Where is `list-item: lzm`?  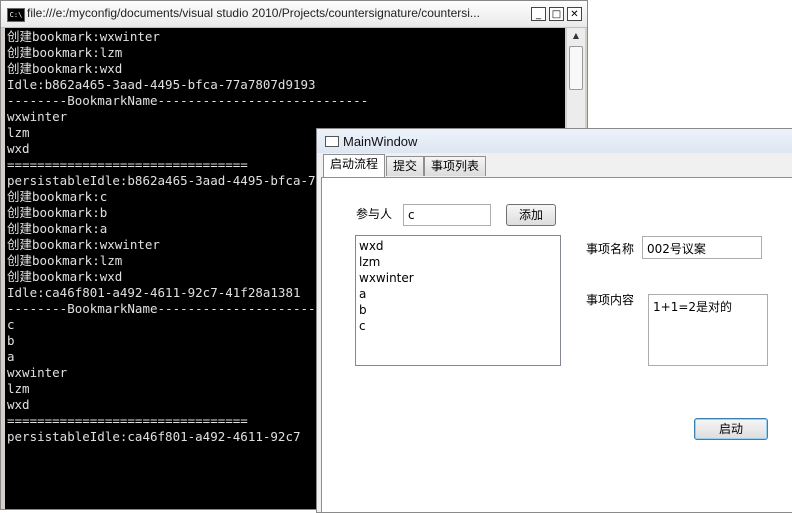
list-item: lzm is located at coordinates (458, 262).